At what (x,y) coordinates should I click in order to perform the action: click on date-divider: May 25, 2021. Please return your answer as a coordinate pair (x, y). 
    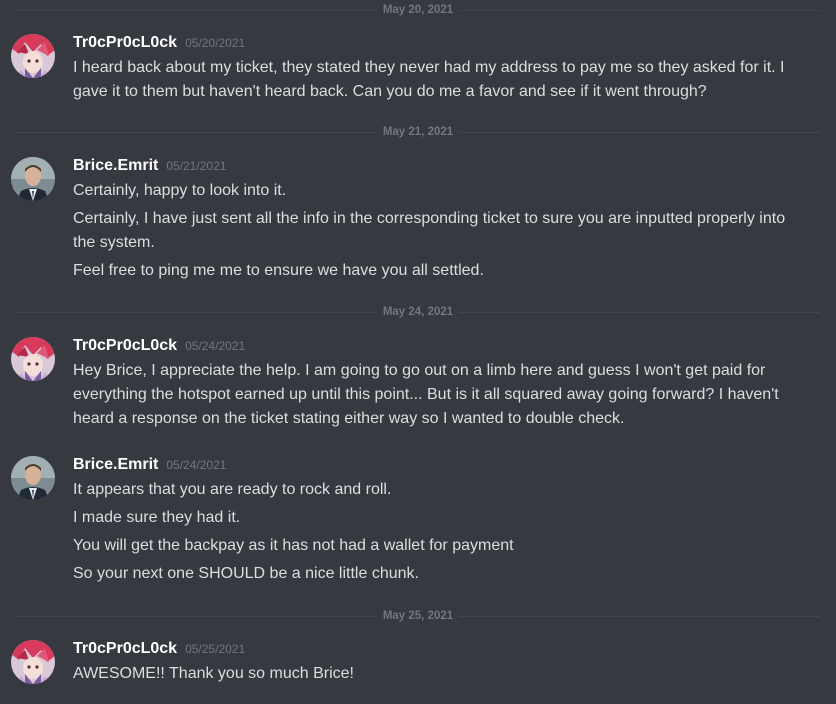
    Looking at the image, I should click on (418, 616).